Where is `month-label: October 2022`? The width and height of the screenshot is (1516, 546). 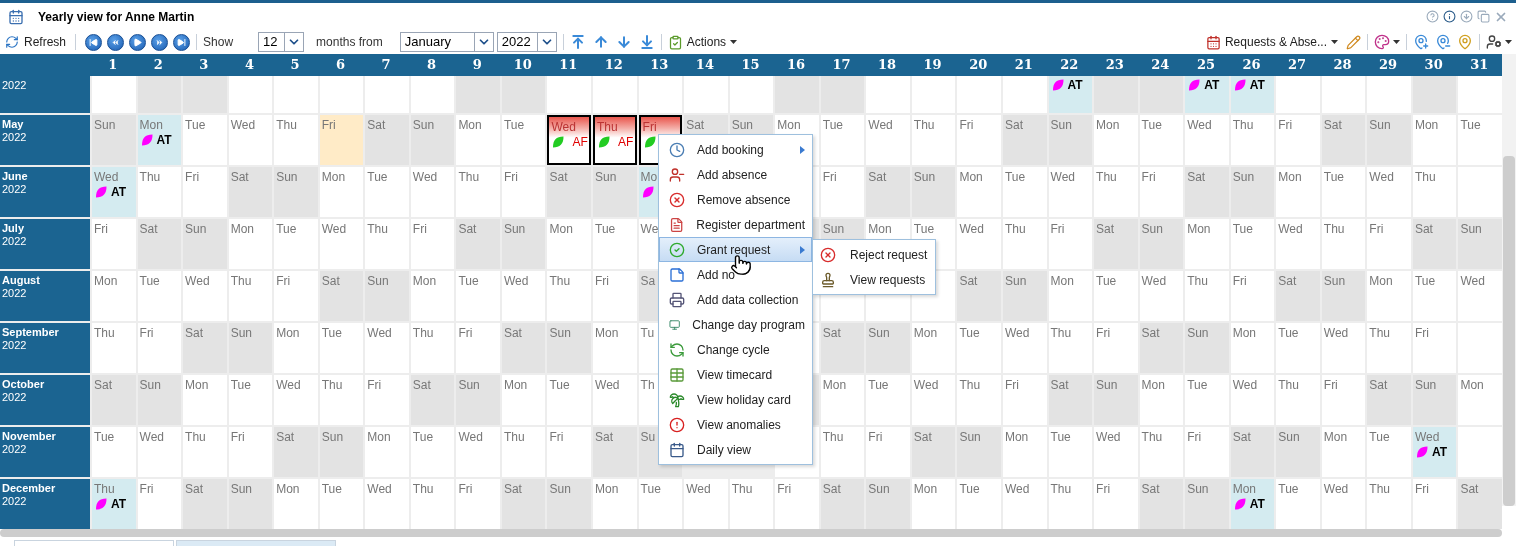 month-label: October 2022 is located at coordinates (45, 400).